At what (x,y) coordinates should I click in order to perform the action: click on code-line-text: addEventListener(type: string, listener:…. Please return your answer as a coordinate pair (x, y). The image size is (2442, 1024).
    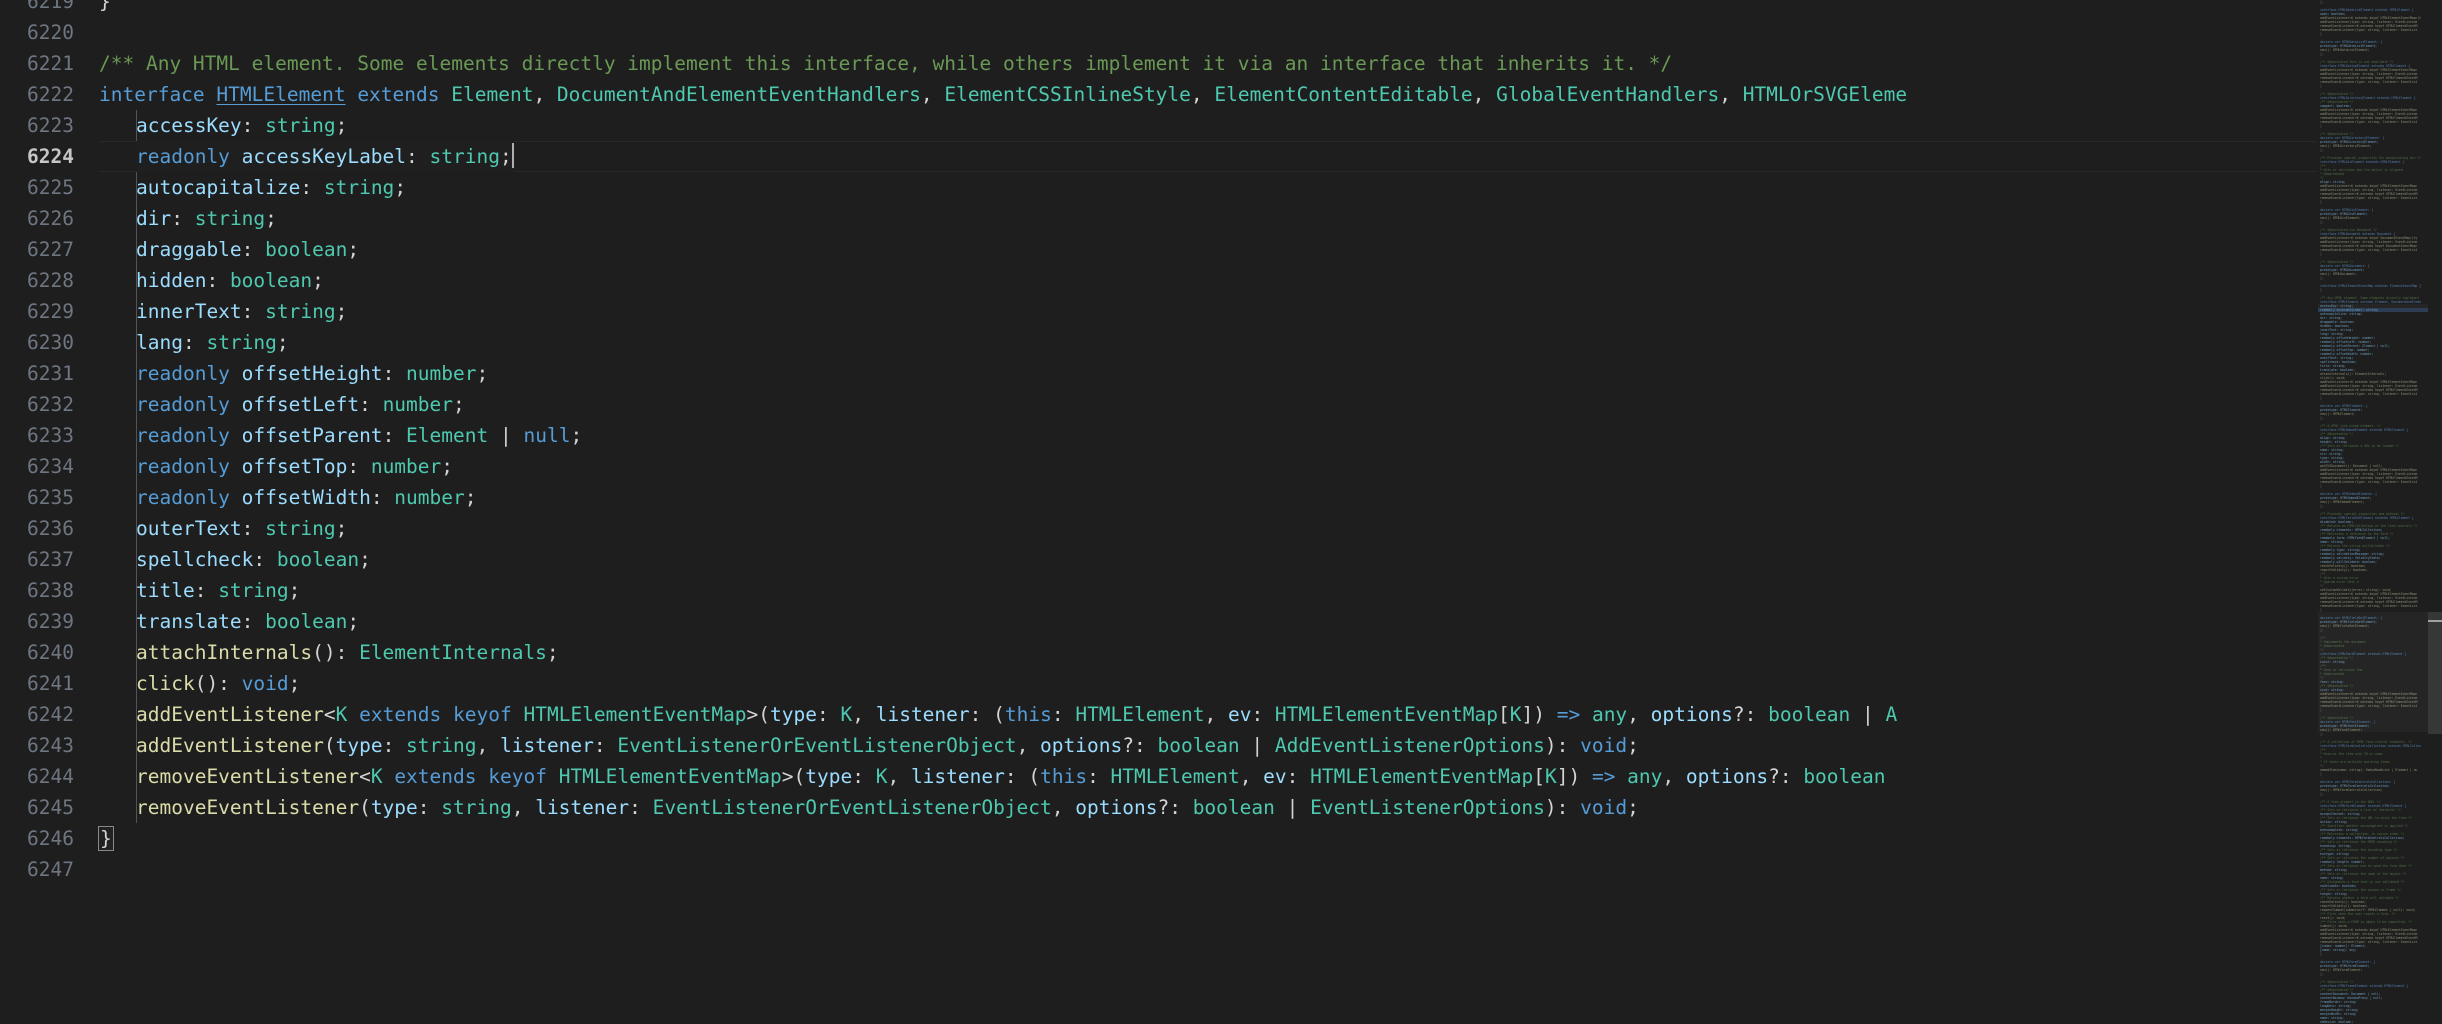
    Looking at the image, I should click on (887, 745).